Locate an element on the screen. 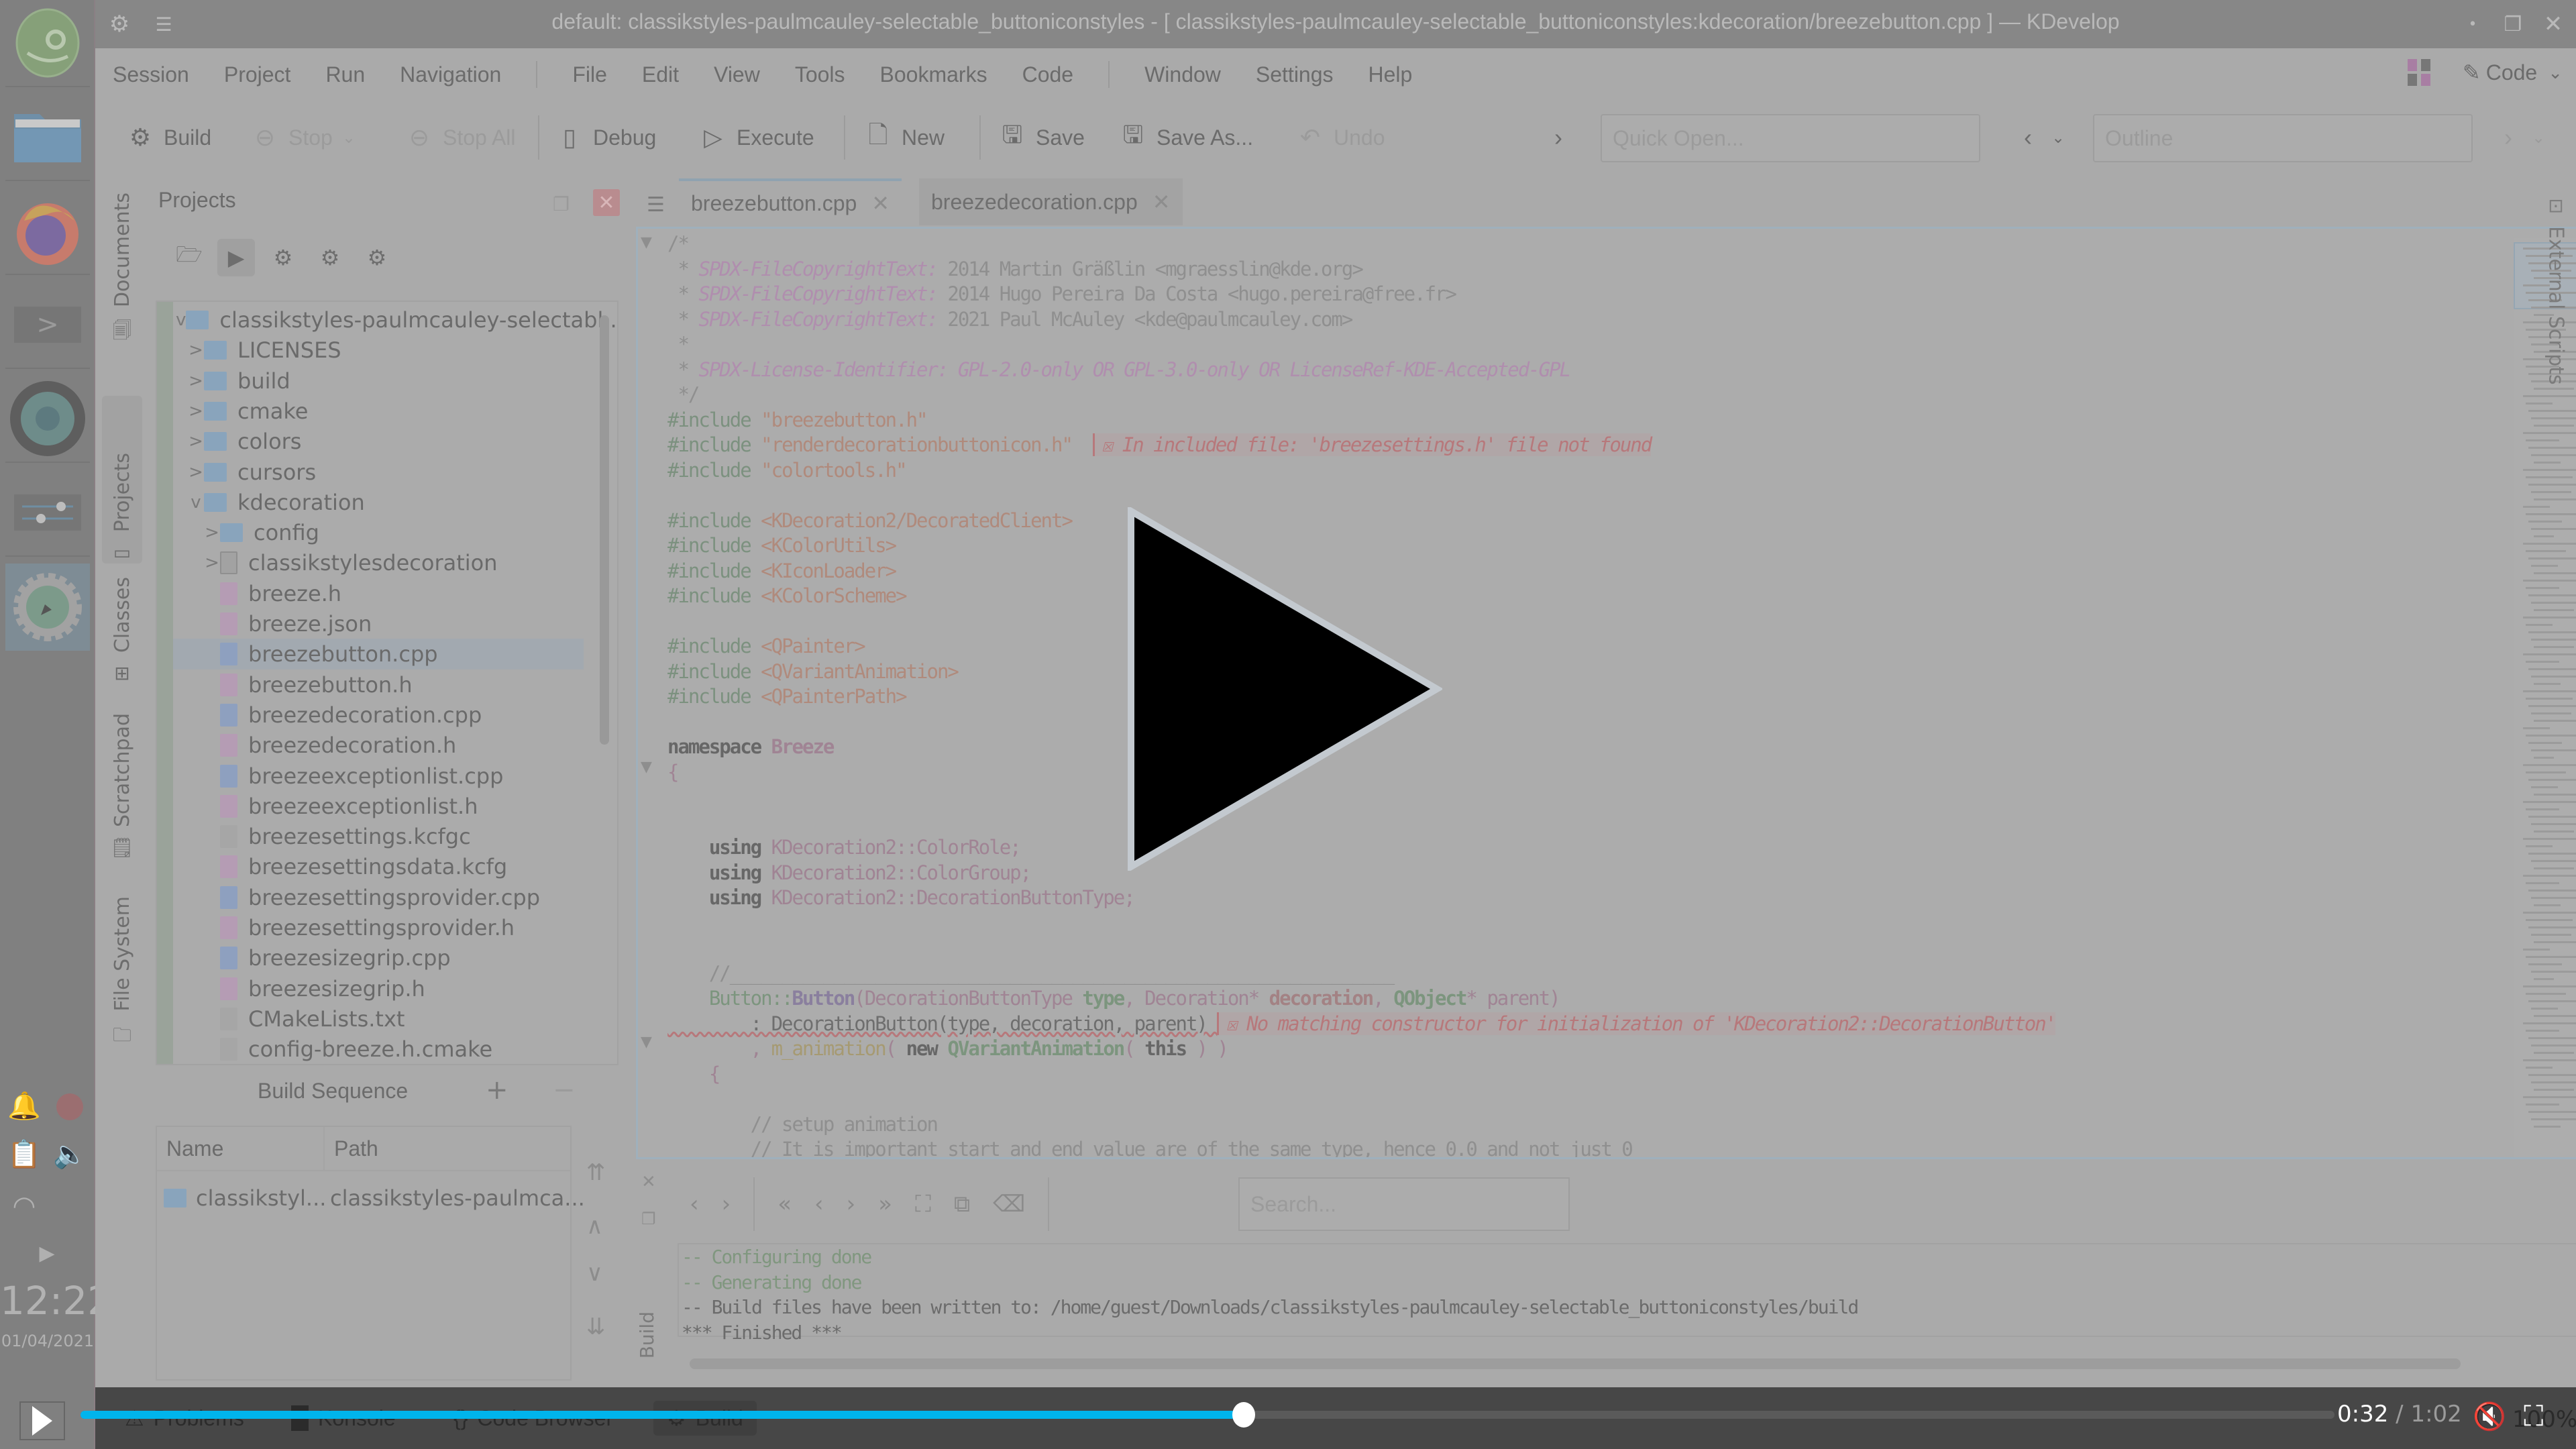  tree-item: breezedecoration.h is located at coordinates (378, 745).